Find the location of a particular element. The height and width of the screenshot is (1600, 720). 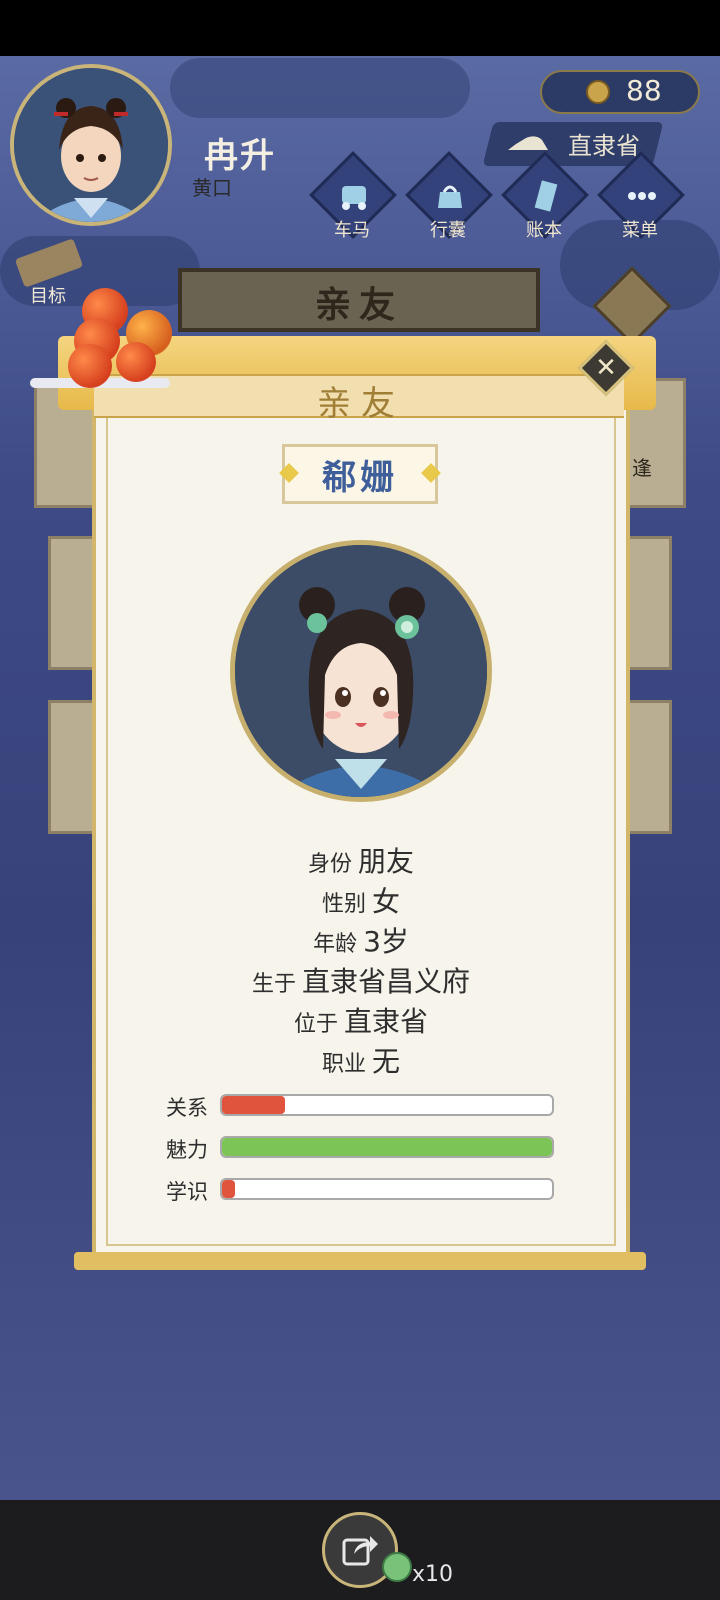

close-icon: ✕ is located at coordinates (606, 368).